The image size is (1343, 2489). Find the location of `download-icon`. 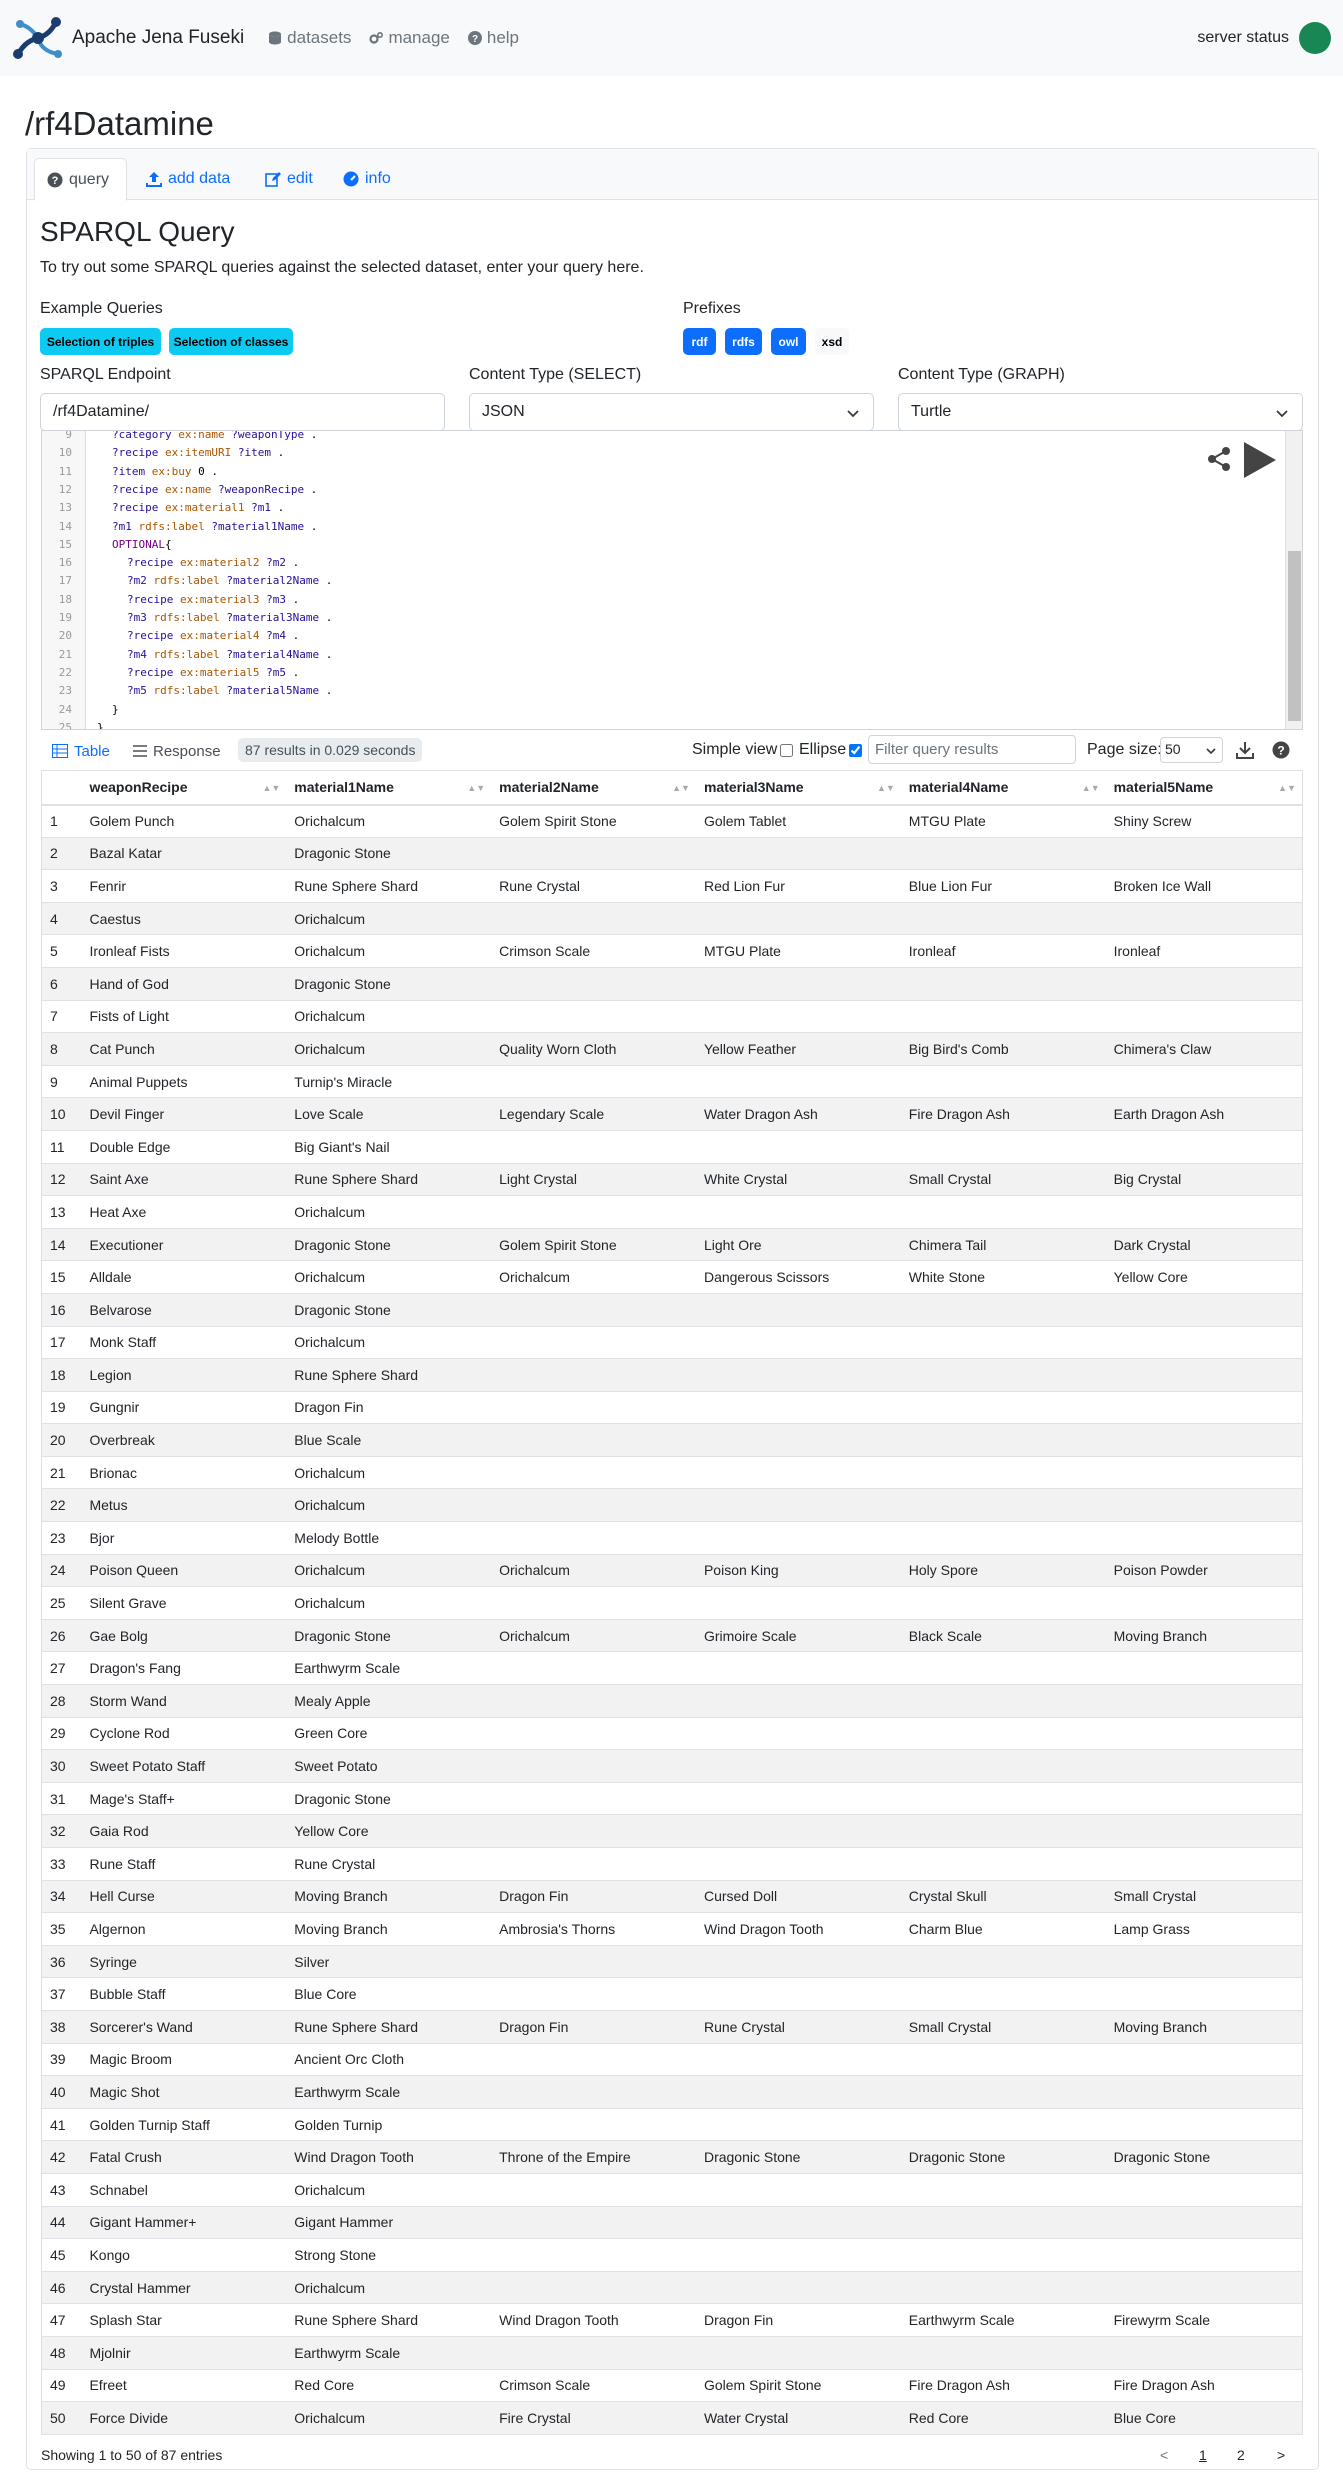

download-icon is located at coordinates (1245, 750).